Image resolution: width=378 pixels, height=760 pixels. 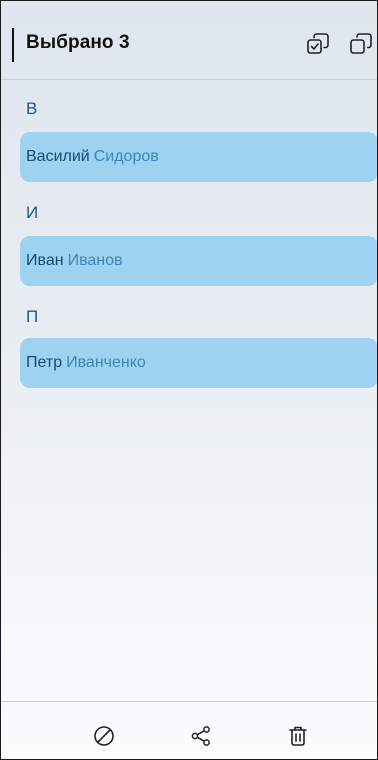 I want to click on contact-item: Василий Сидоров, so click(x=198, y=157).